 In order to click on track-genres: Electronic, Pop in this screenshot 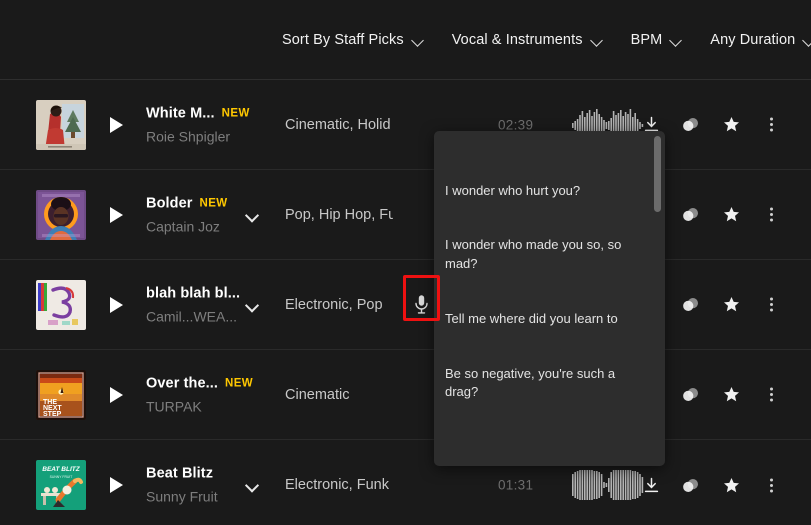, I will do `click(339, 305)`.